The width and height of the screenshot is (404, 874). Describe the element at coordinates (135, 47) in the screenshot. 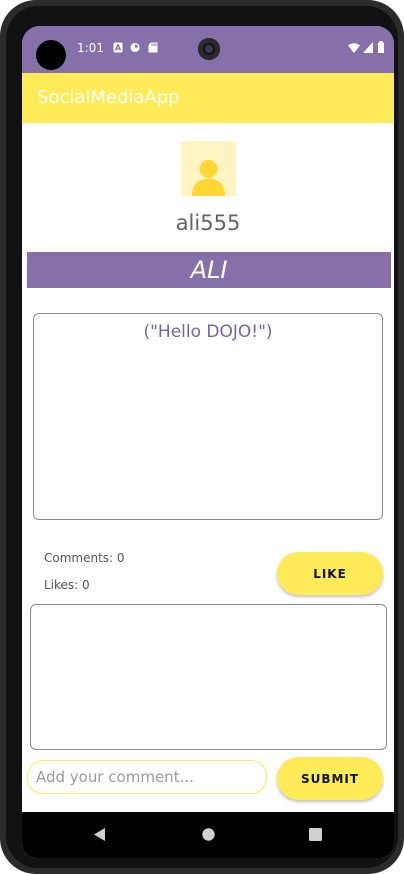

I see `sync-icon` at that location.